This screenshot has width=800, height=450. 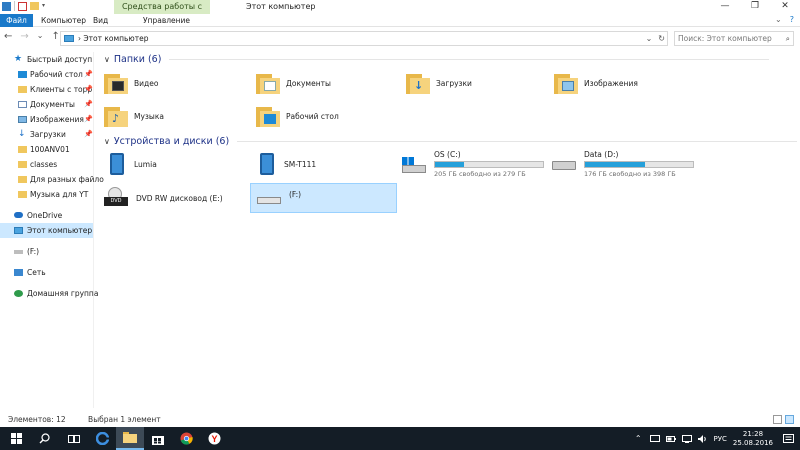 I want to click on star-icon: ★, so click(x=18, y=59).